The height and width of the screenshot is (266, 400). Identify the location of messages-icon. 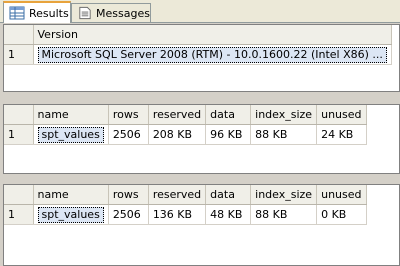
(85, 13).